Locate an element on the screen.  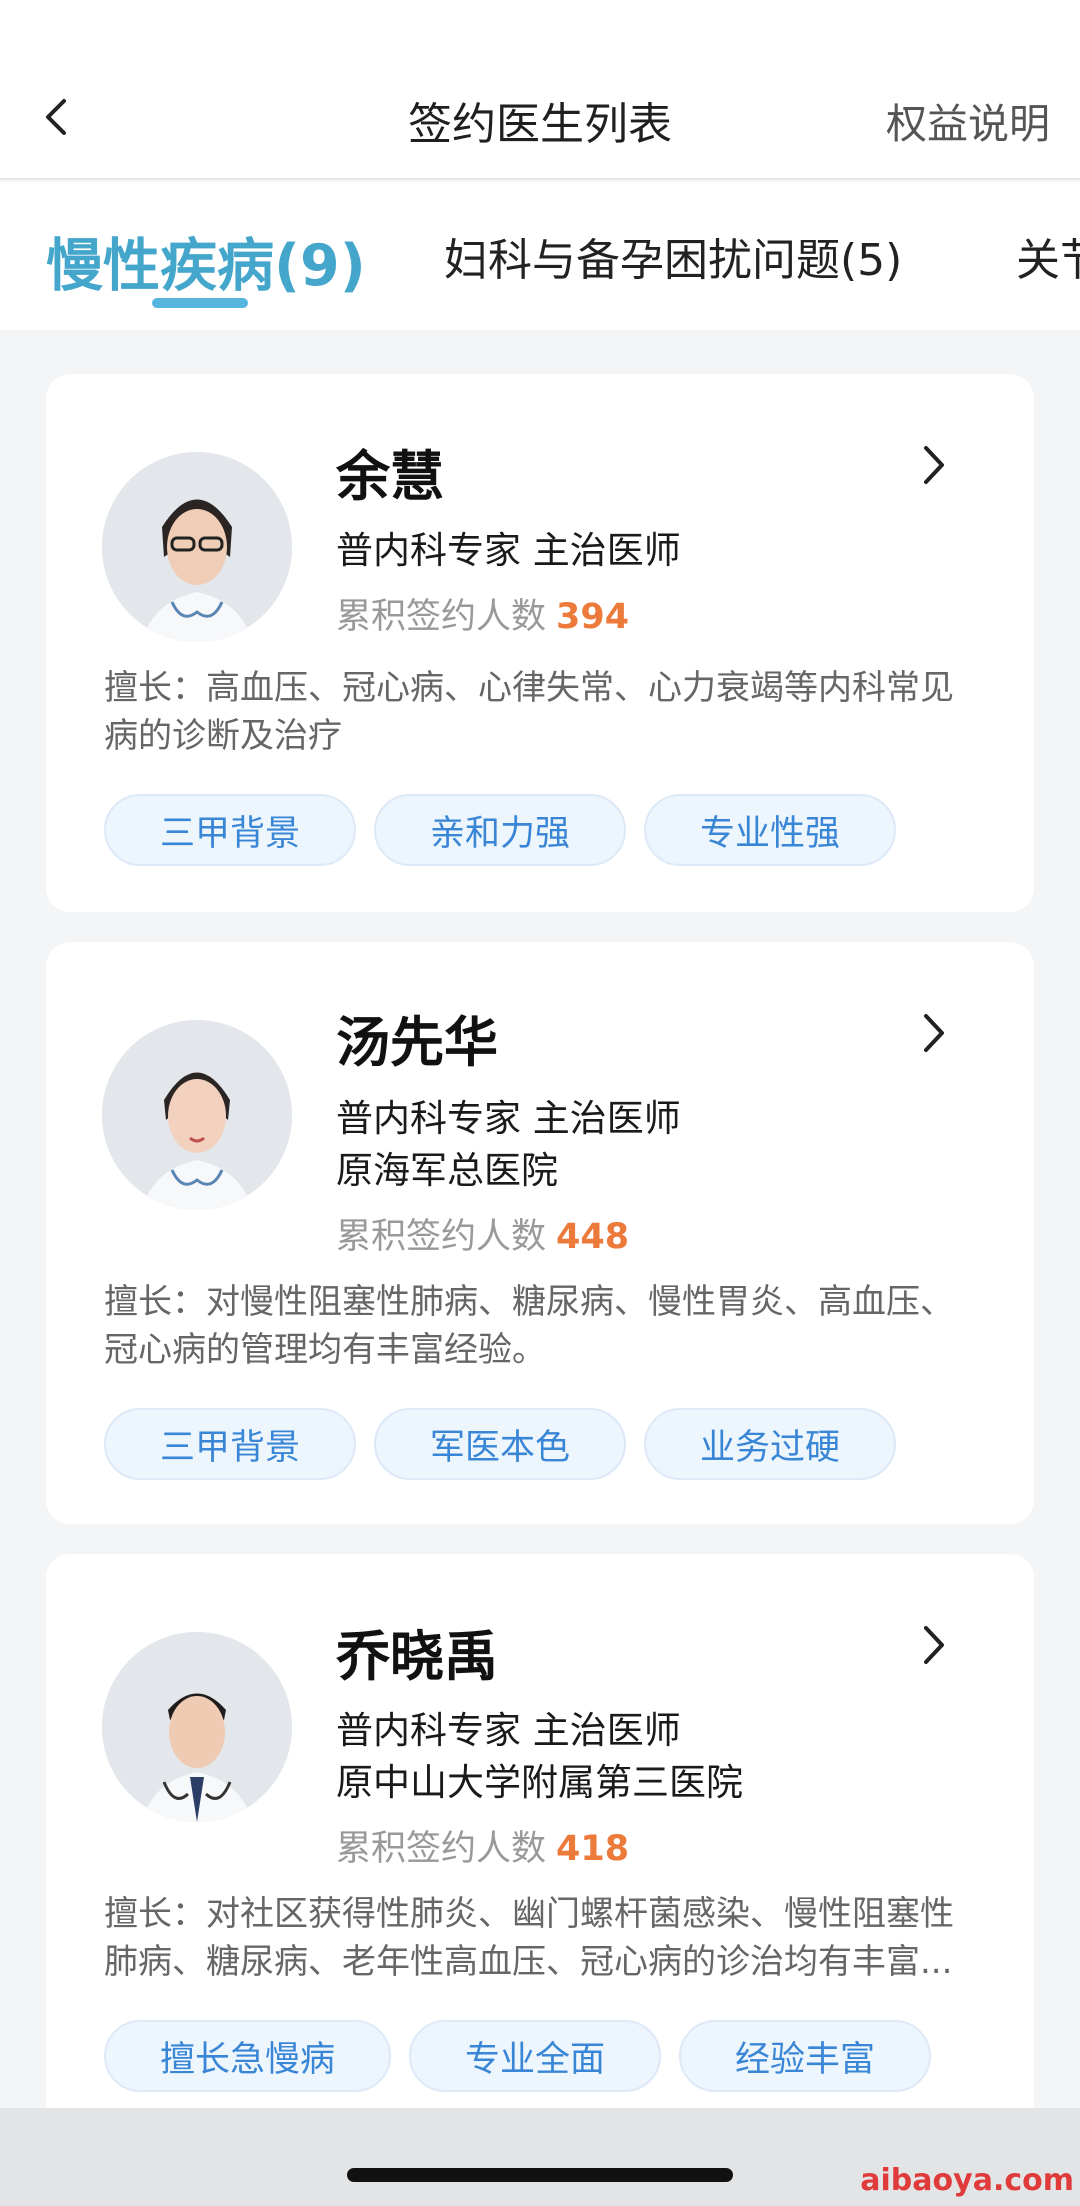
tag: 亲和力强 is located at coordinates (500, 830).